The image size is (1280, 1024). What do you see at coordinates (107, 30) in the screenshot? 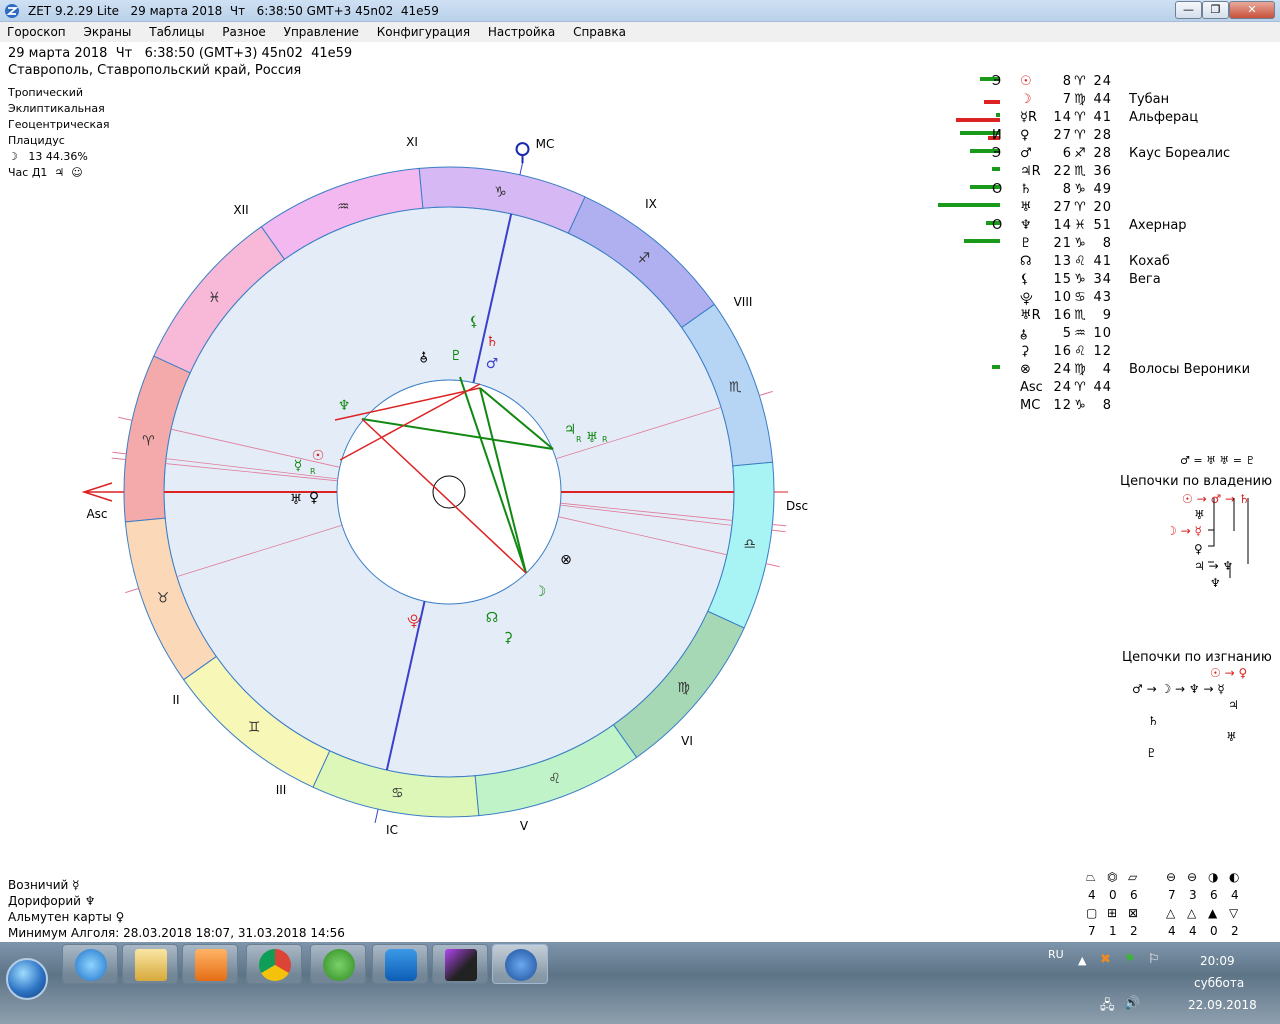
I see `menu-screens: Экраны` at bounding box center [107, 30].